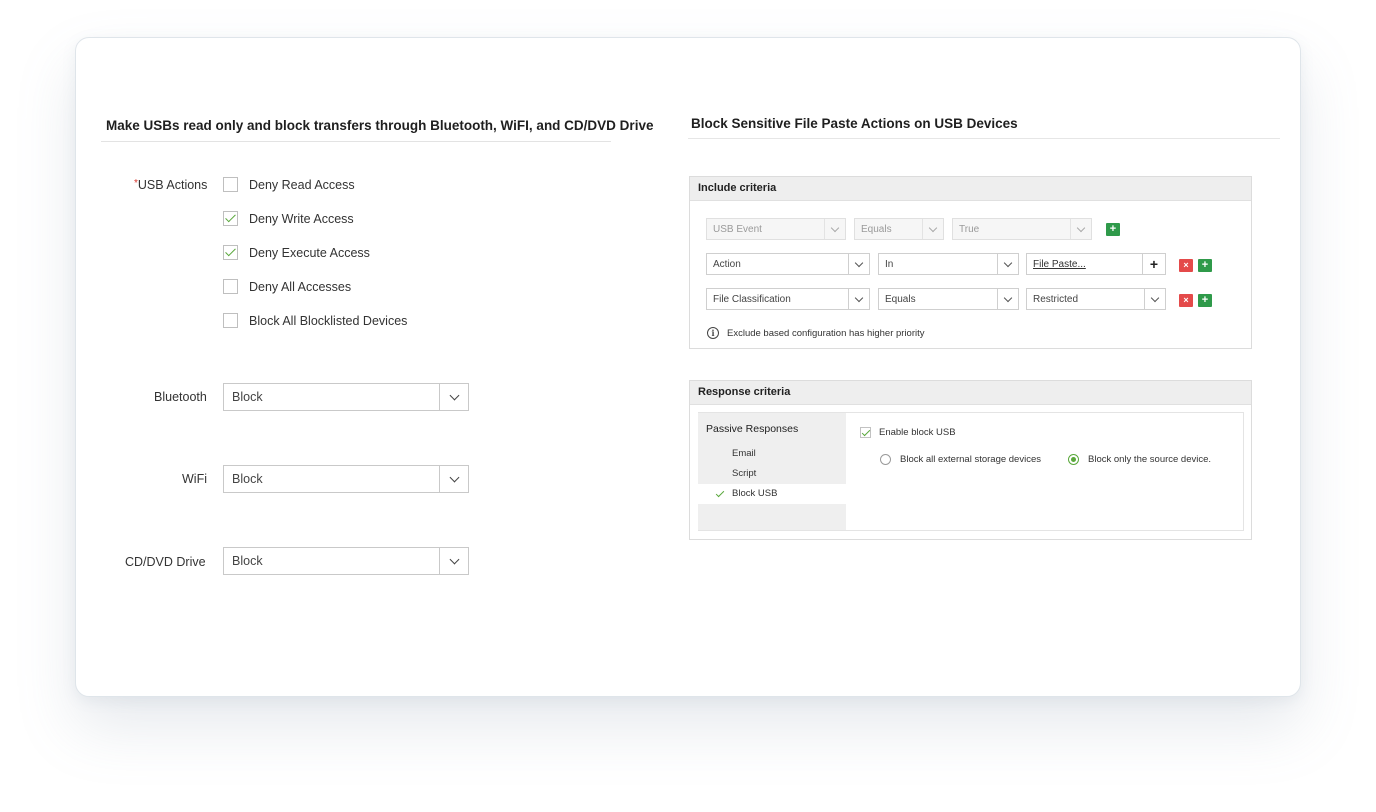 The width and height of the screenshot is (1376, 812). I want to click on bluetooth-label: Bluetooth, so click(180, 397).